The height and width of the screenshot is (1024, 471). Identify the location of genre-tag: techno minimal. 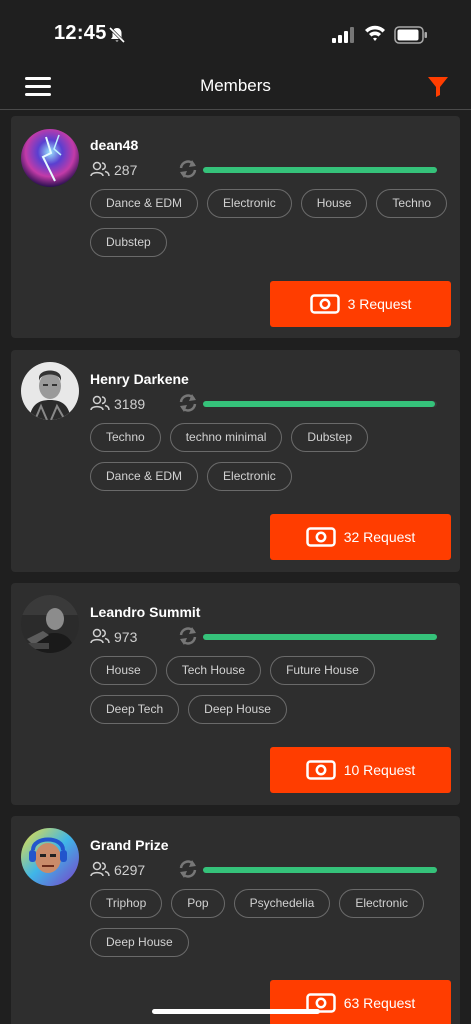
(226, 437).